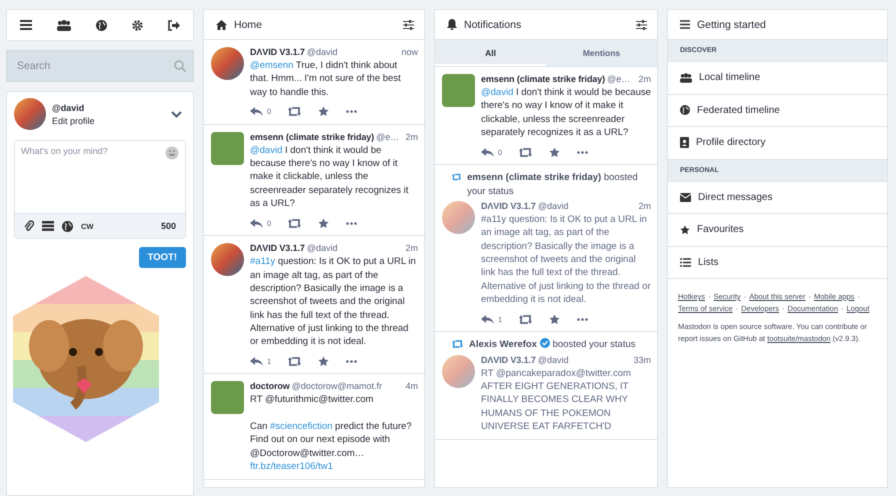 The height and width of the screenshot is (496, 896). I want to click on status-time: 33m, so click(642, 359).